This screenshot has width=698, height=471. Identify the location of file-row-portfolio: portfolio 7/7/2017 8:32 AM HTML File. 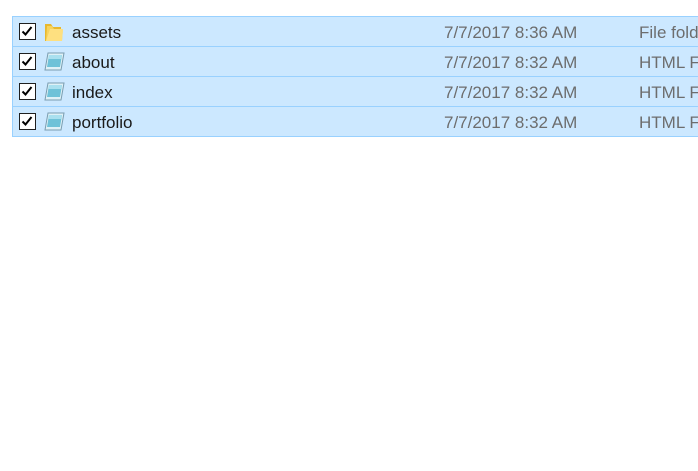
(355, 121).